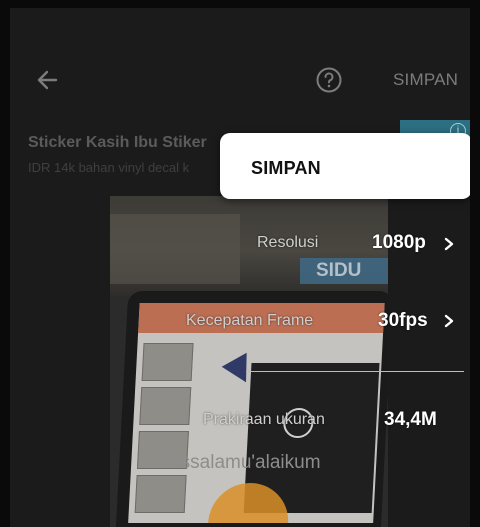 The height and width of the screenshot is (527, 480). Describe the element at coordinates (339, 270) in the screenshot. I see `preview-sign-text: SIDU` at that location.